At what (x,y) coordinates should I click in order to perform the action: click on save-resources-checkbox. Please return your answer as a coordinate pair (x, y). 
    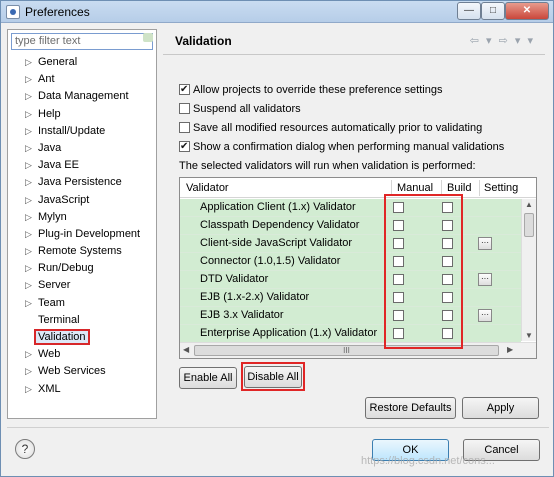
    Looking at the image, I should click on (184, 127).